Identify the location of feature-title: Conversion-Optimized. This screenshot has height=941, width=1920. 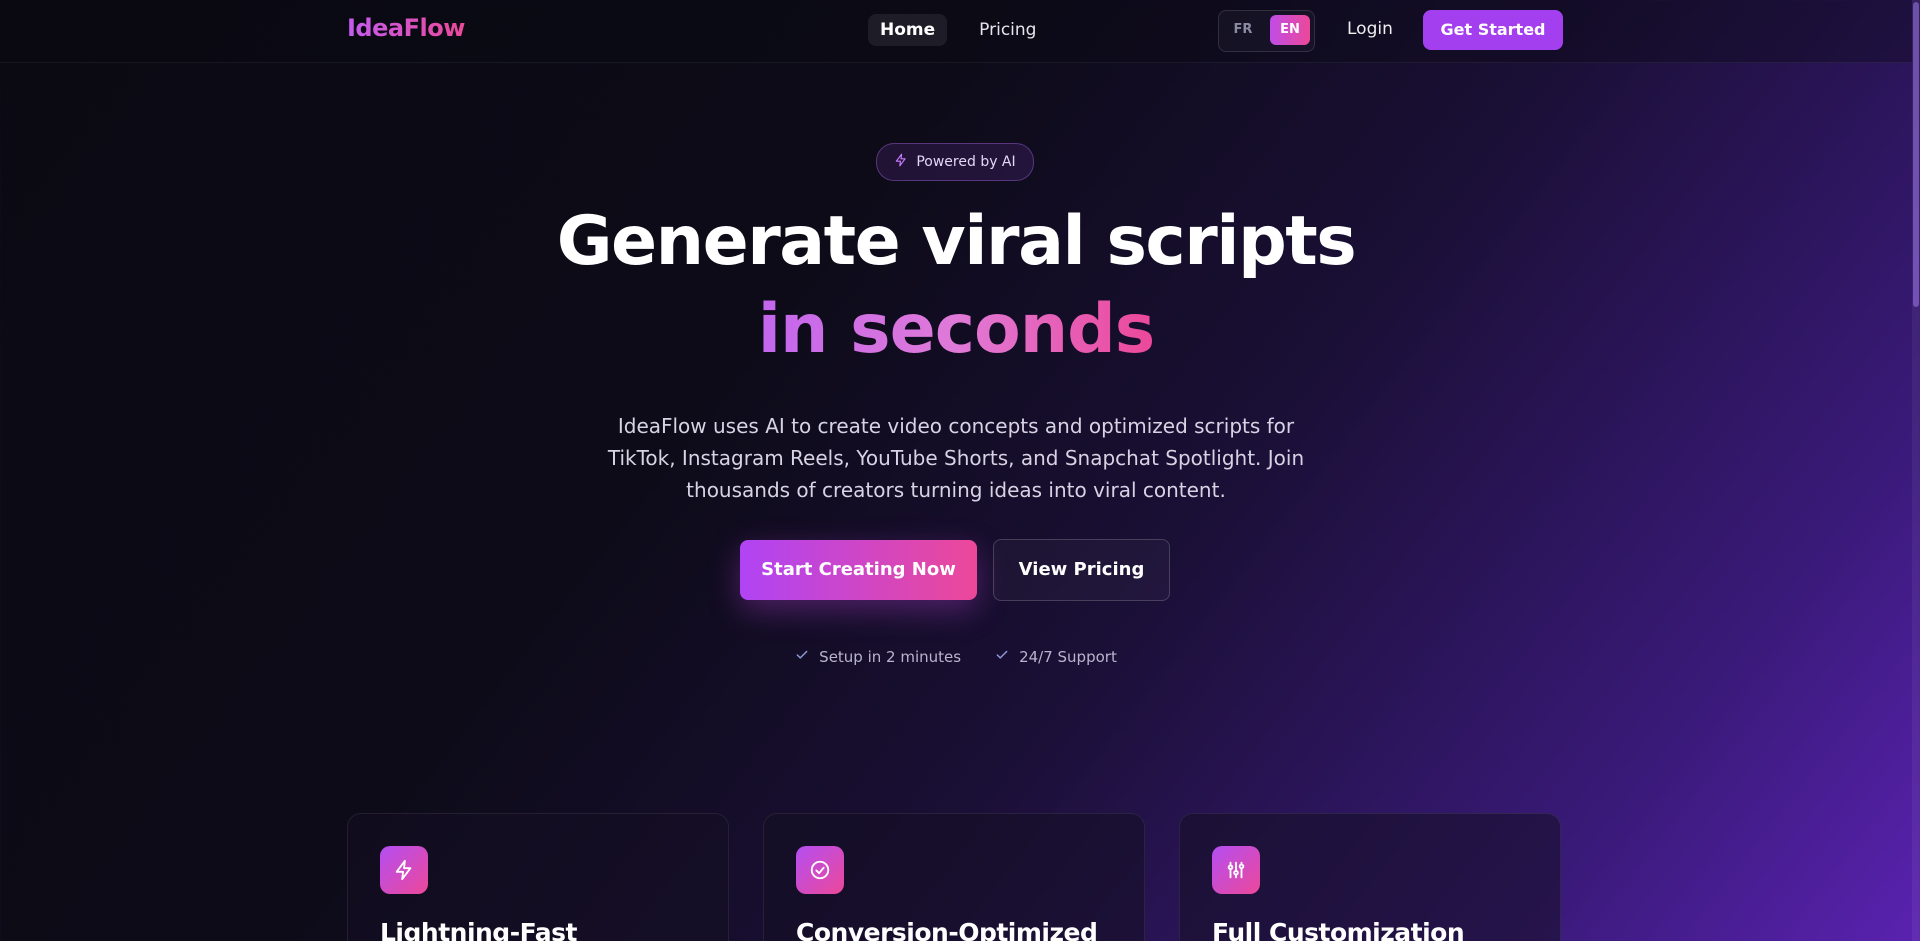
(947, 929).